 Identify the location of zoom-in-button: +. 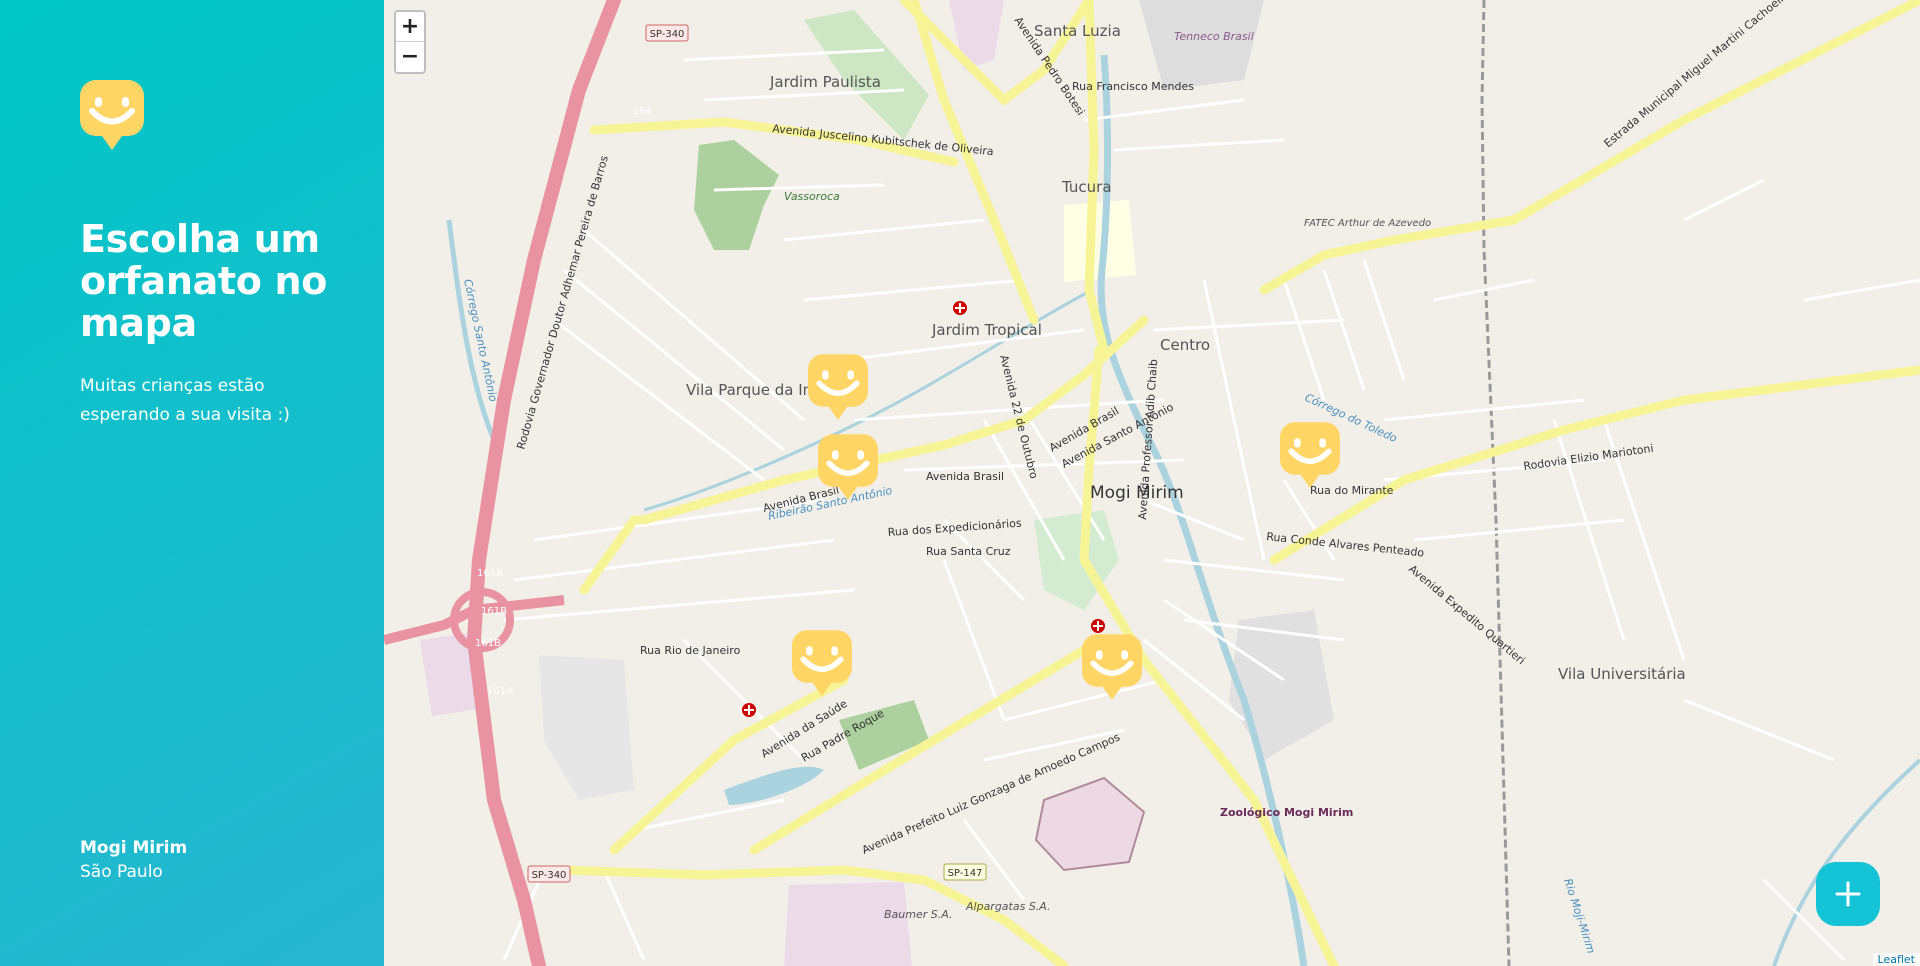
(410, 27).